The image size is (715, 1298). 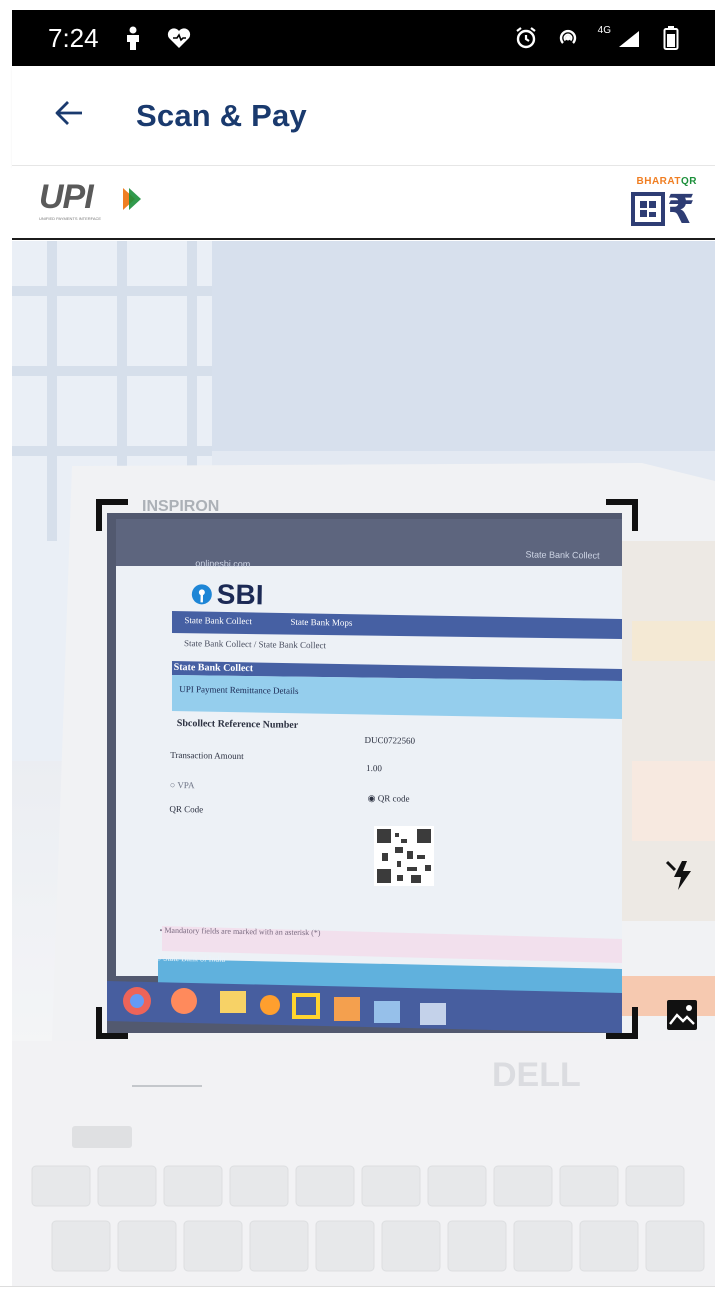 I want to click on signal-icon, so click(x=629, y=38).